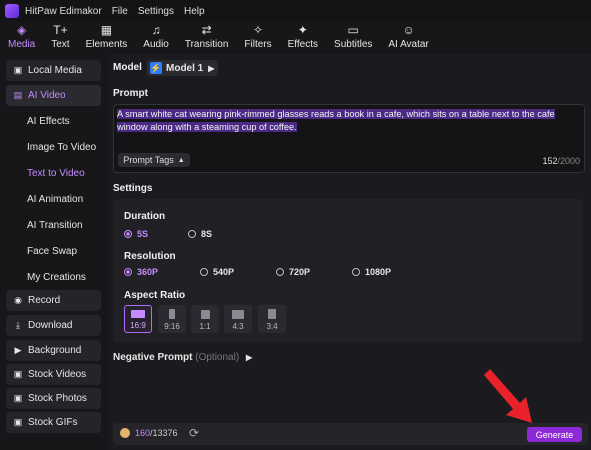 The image size is (591, 450). What do you see at coordinates (125, 433) in the screenshot?
I see `coin-icon` at bounding box center [125, 433].